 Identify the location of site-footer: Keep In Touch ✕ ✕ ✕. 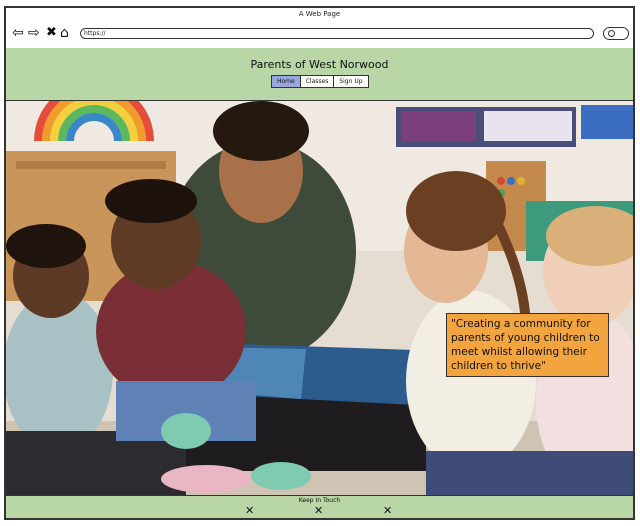
(319, 506).